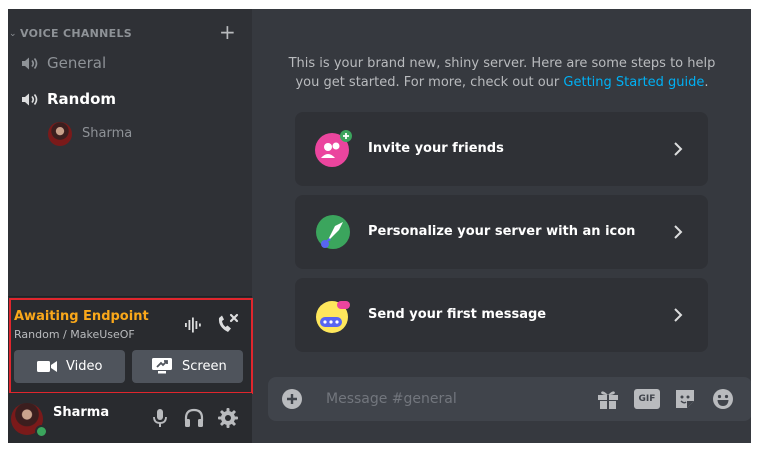 Image resolution: width=767 pixels, height=454 pixels. Describe the element at coordinates (130, 418) in the screenshot. I see `user-panel: Sharma` at that location.